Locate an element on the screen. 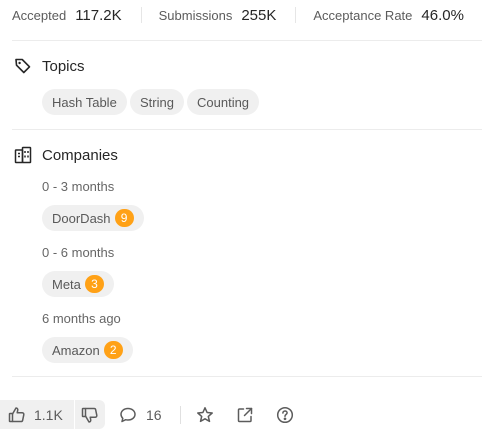 This screenshot has height=429, width=482. companies-header: Companies is located at coordinates (66, 155).